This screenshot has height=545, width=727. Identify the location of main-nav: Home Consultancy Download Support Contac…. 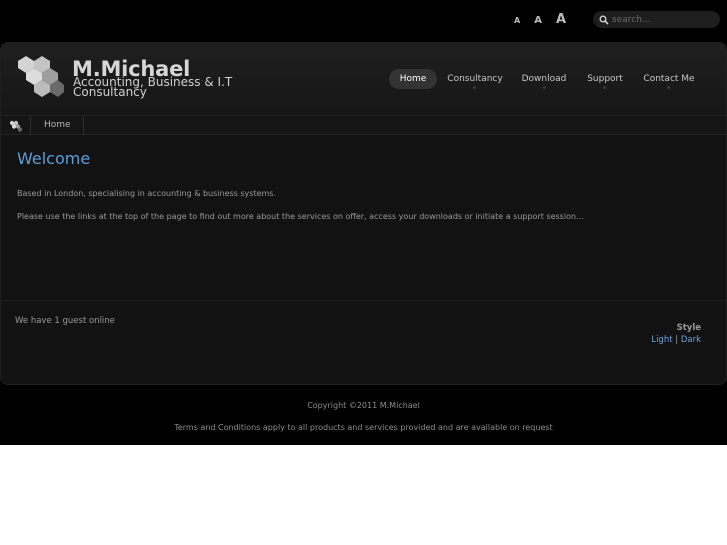
(363, 80).